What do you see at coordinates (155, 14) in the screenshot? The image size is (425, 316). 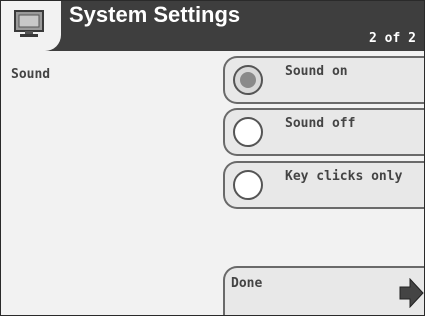 I see `page-title: System Settings` at bounding box center [155, 14].